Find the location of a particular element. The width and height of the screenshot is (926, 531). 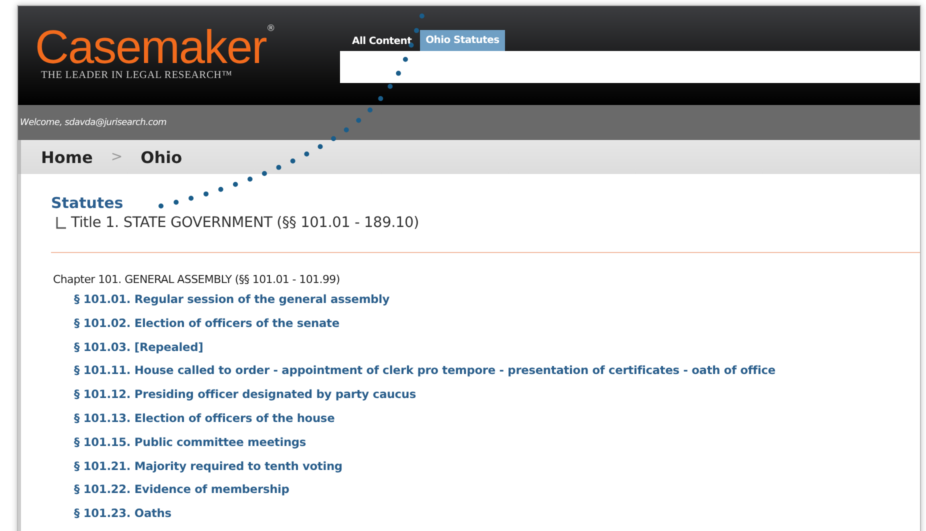

chapter-heading: Chapter 101. GENERAL ASSEMBLY (§§ 101.01 - 101.99) is located at coordinates (197, 279).